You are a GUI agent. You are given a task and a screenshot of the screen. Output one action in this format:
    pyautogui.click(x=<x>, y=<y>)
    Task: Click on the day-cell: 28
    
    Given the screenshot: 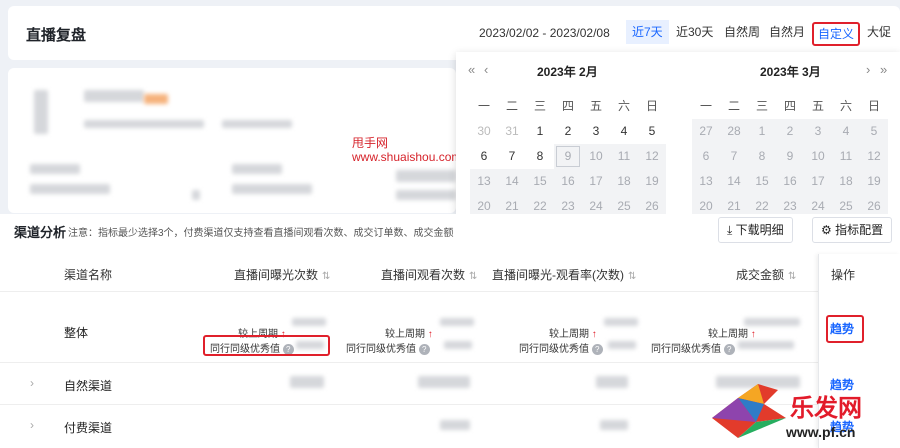 What is the action you would take?
    pyautogui.click(x=734, y=131)
    